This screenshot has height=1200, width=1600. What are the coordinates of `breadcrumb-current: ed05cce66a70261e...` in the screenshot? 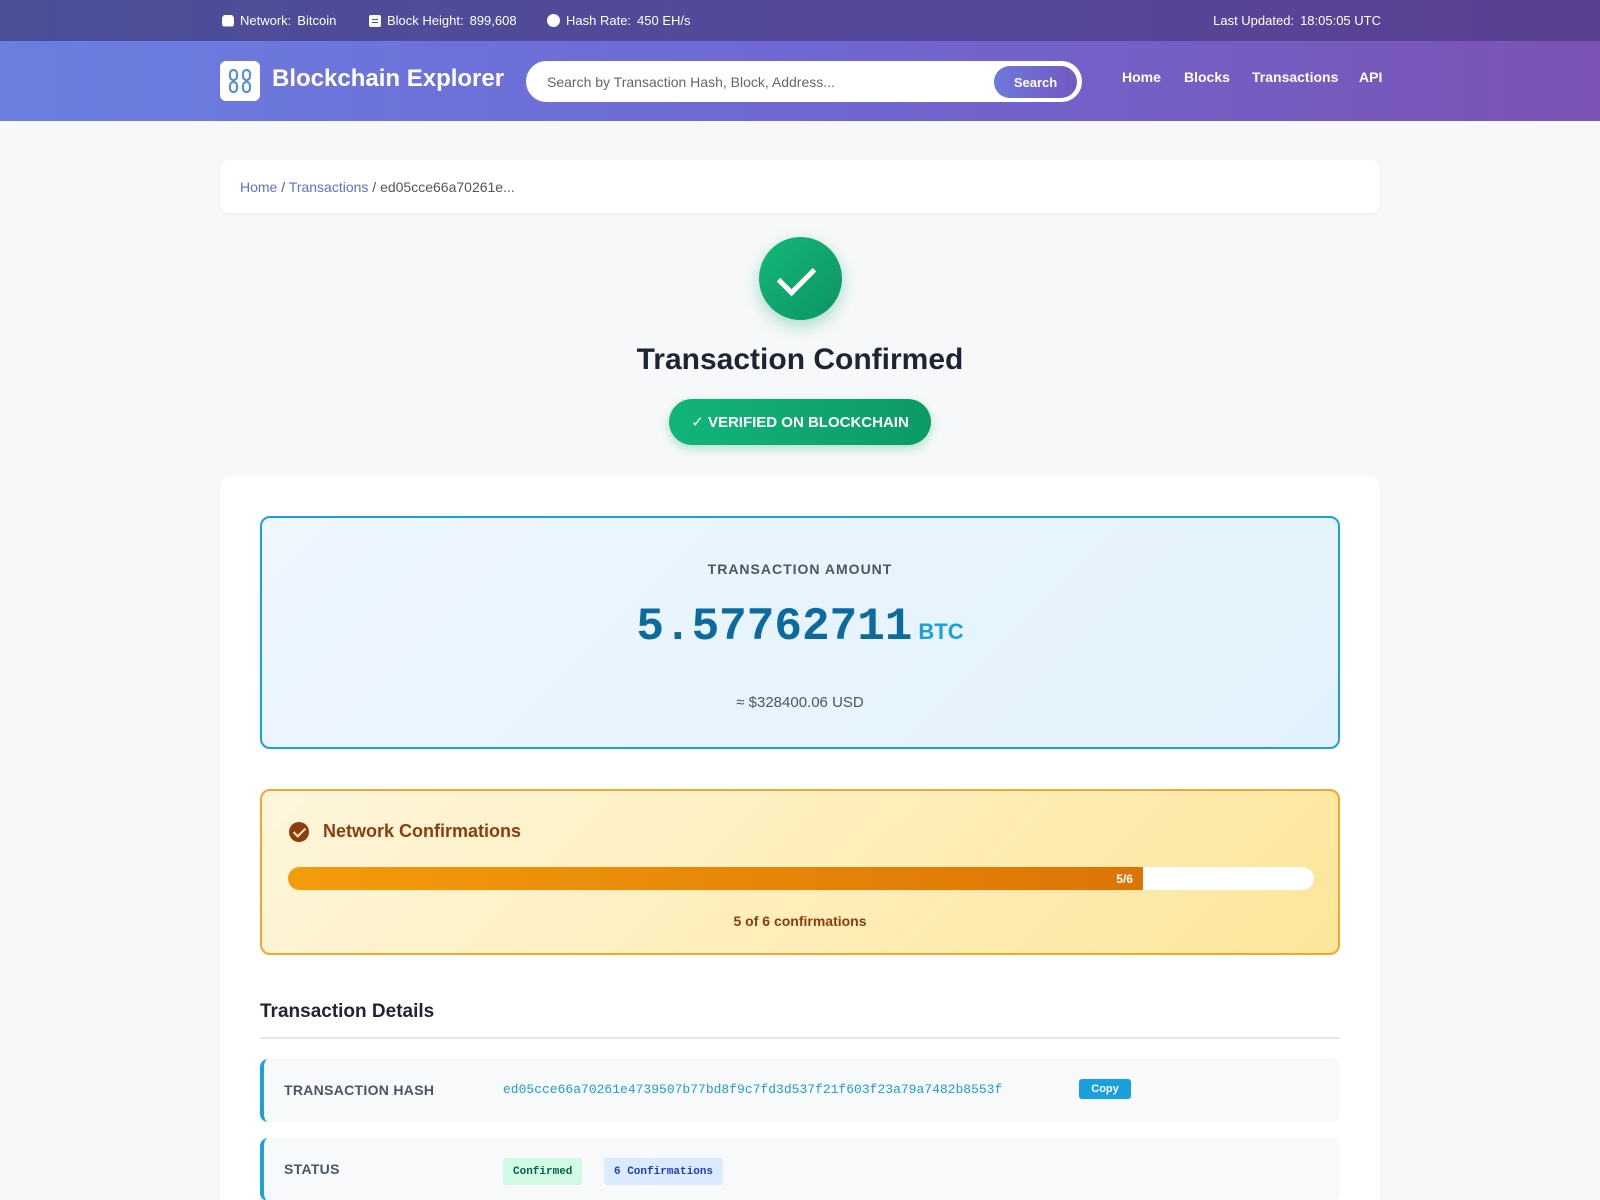 It's located at (447, 187).